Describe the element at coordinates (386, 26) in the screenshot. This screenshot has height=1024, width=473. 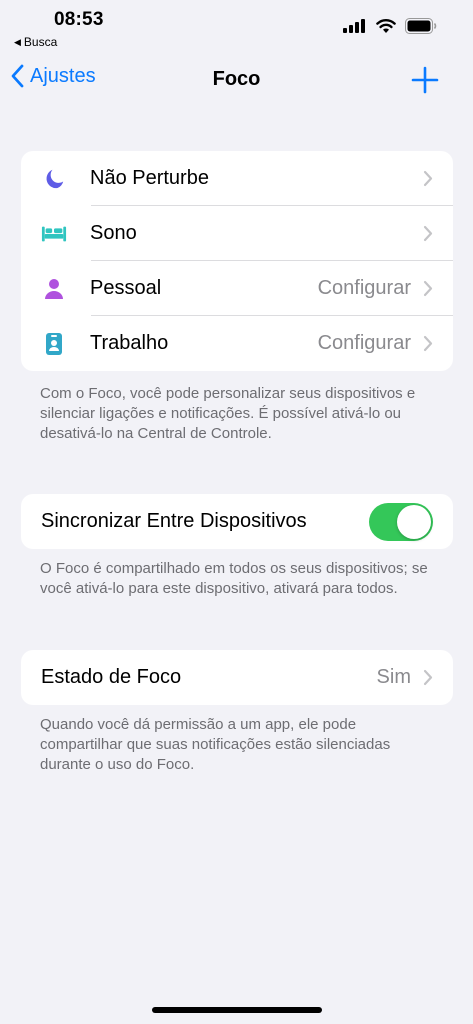
I see `wifi-icon` at that location.